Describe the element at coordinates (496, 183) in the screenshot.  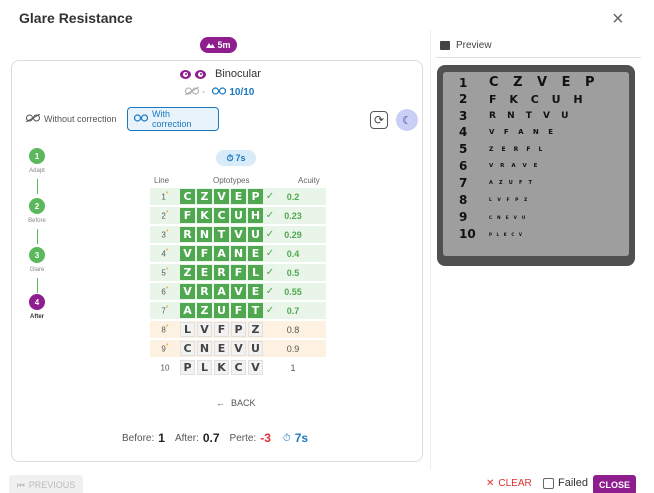
I see `preview-row: 7 A Z U F T` at that location.